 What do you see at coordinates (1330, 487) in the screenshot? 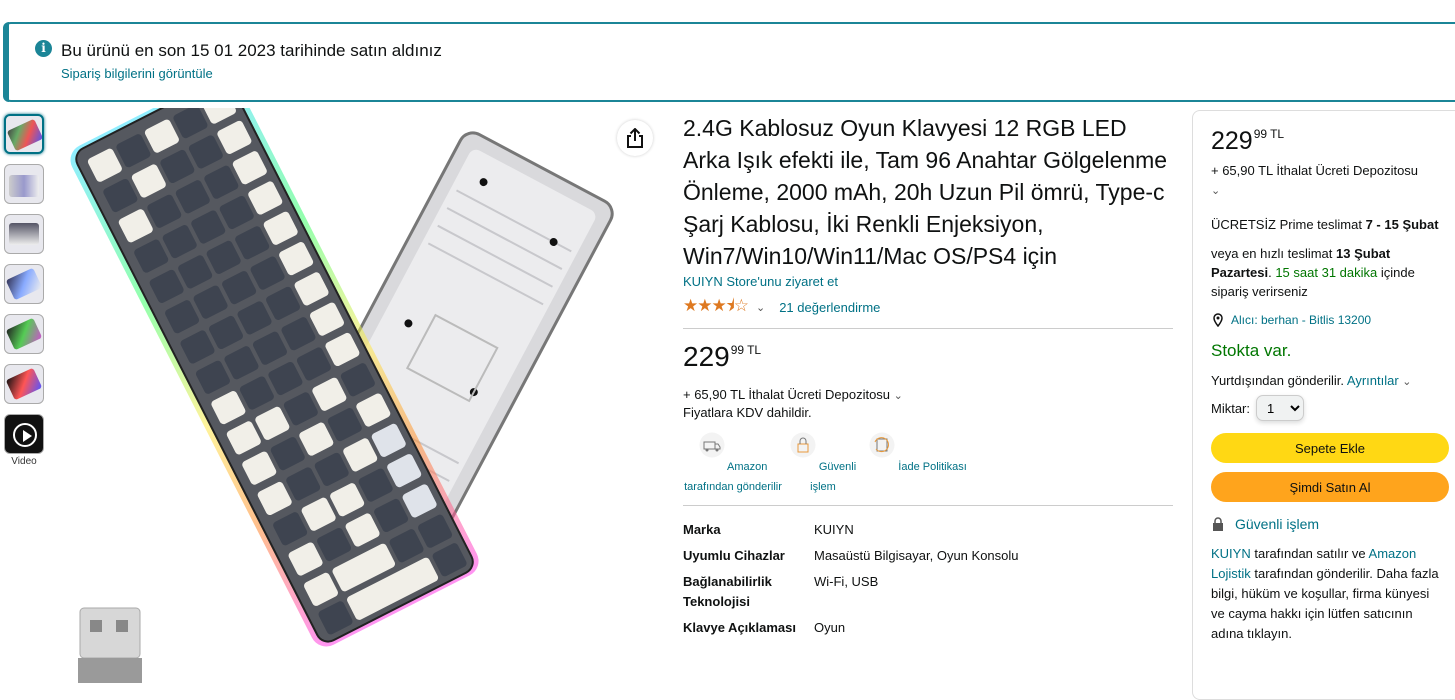
I see `buy-now-button: Şimdi Satın Al` at bounding box center [1330, 487].